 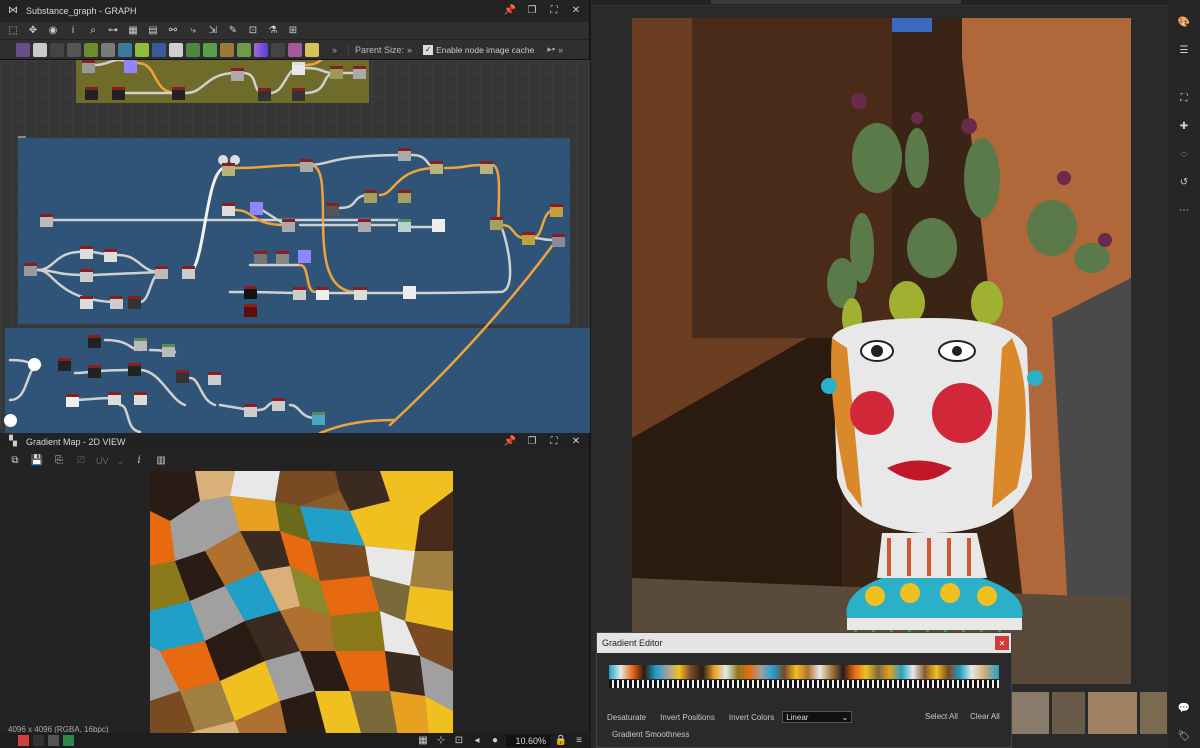 I want to click on desaturate-button: Desaturate, so click(x=626, y=717).